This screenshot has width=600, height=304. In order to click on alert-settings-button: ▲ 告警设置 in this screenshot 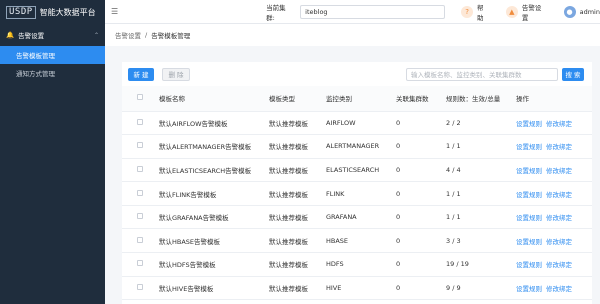, I will do `click(526, 12)`.